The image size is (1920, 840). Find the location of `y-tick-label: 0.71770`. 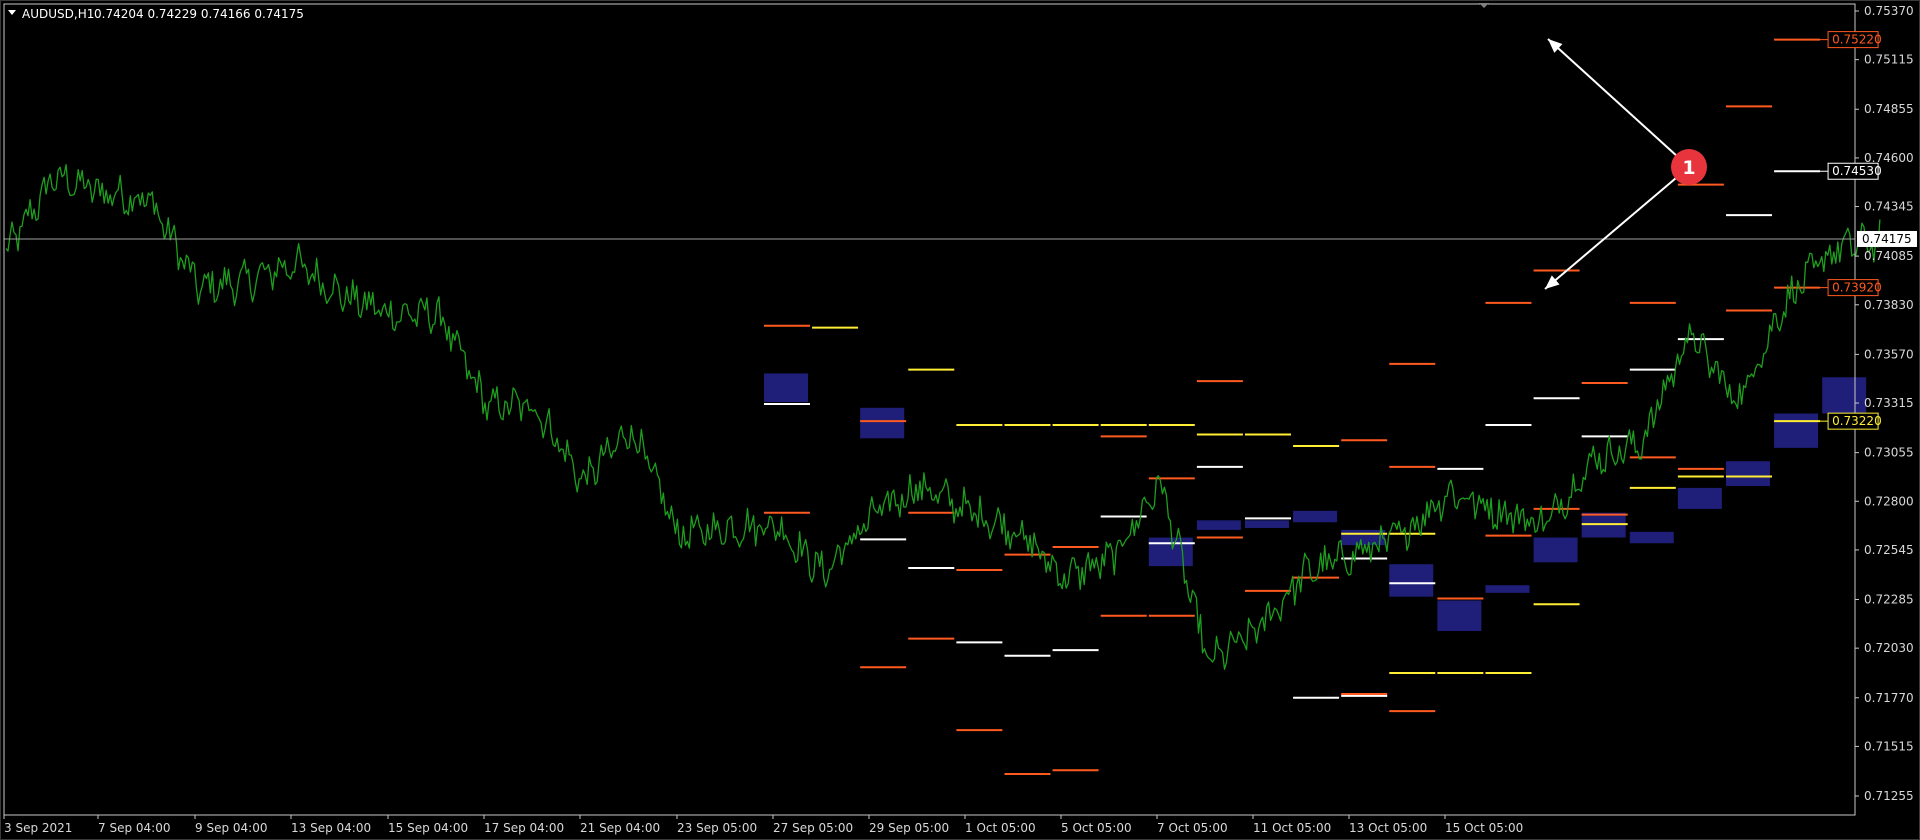

y-tick-label: 0.71770 is located at coordinates (1889, 698).